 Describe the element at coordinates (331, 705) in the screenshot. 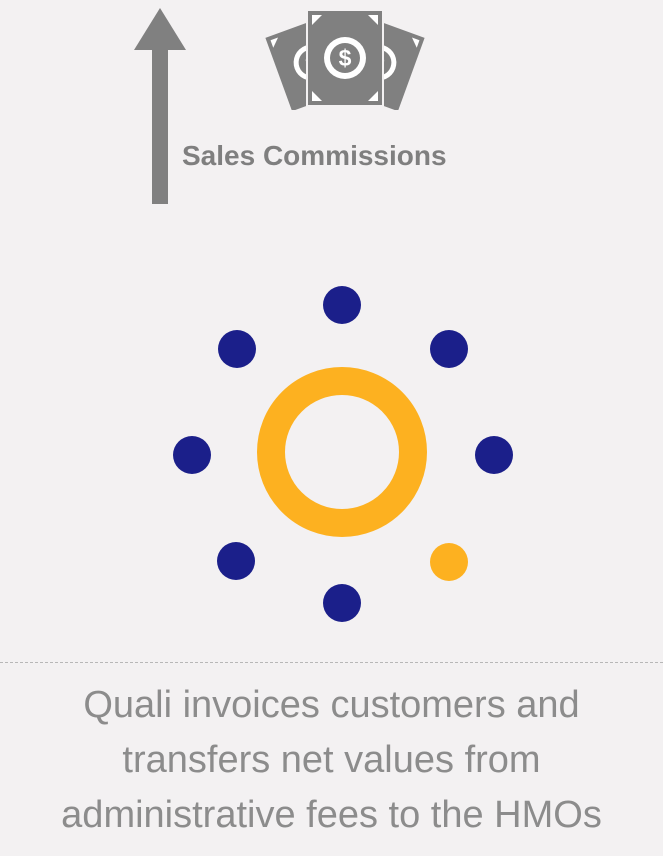

I see `caption-line-1: Quali invoices customers and` at that location.